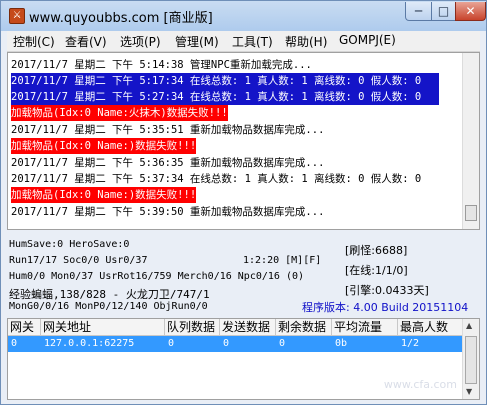 Image resolution: width=487 pixels, height=405 pixels. I want to click on version-label: 程序版本: 4.00 Build 20151104, so click(385, 307).